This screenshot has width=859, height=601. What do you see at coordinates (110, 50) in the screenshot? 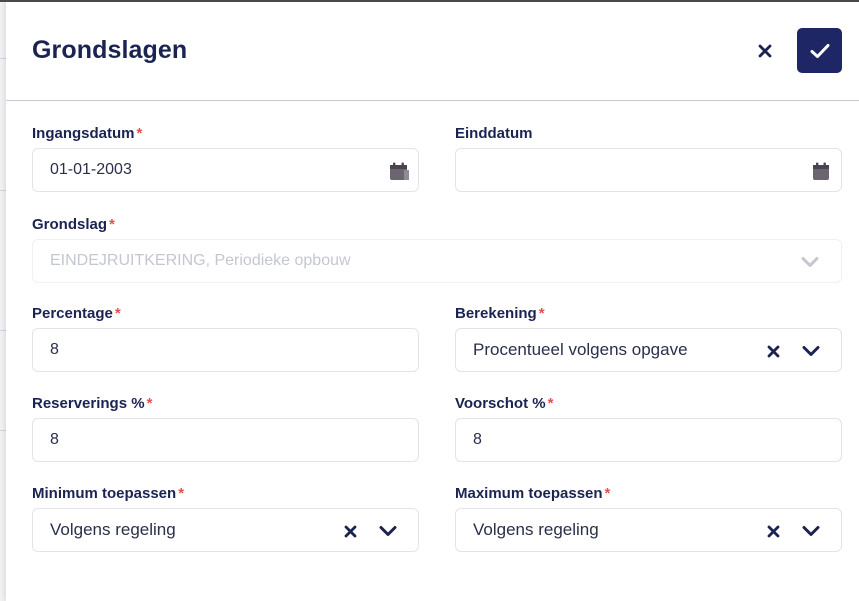
I see `dialog-title: Grondslagen` at bounding box center [110, 50].